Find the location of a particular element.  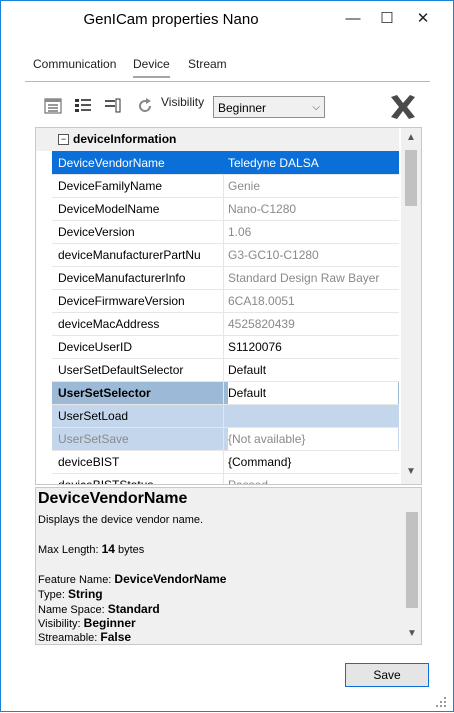

property-row: DeviceModelName Nano-C1280 is located at coordinates (225, 209).